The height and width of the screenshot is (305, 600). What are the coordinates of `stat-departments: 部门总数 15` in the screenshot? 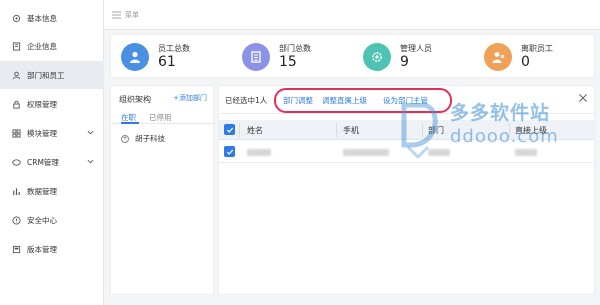 It's located at (276, 57).